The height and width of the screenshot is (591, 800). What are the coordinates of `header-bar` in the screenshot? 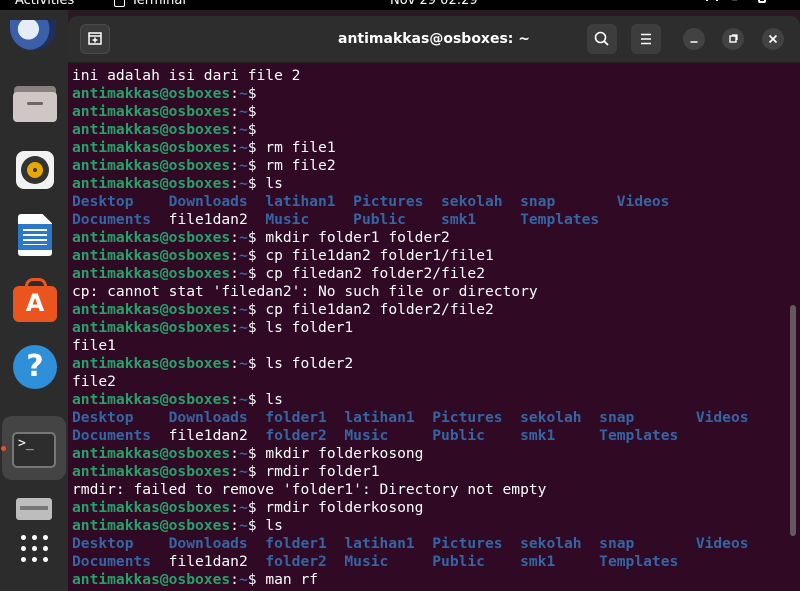 It's located at (434, 39).